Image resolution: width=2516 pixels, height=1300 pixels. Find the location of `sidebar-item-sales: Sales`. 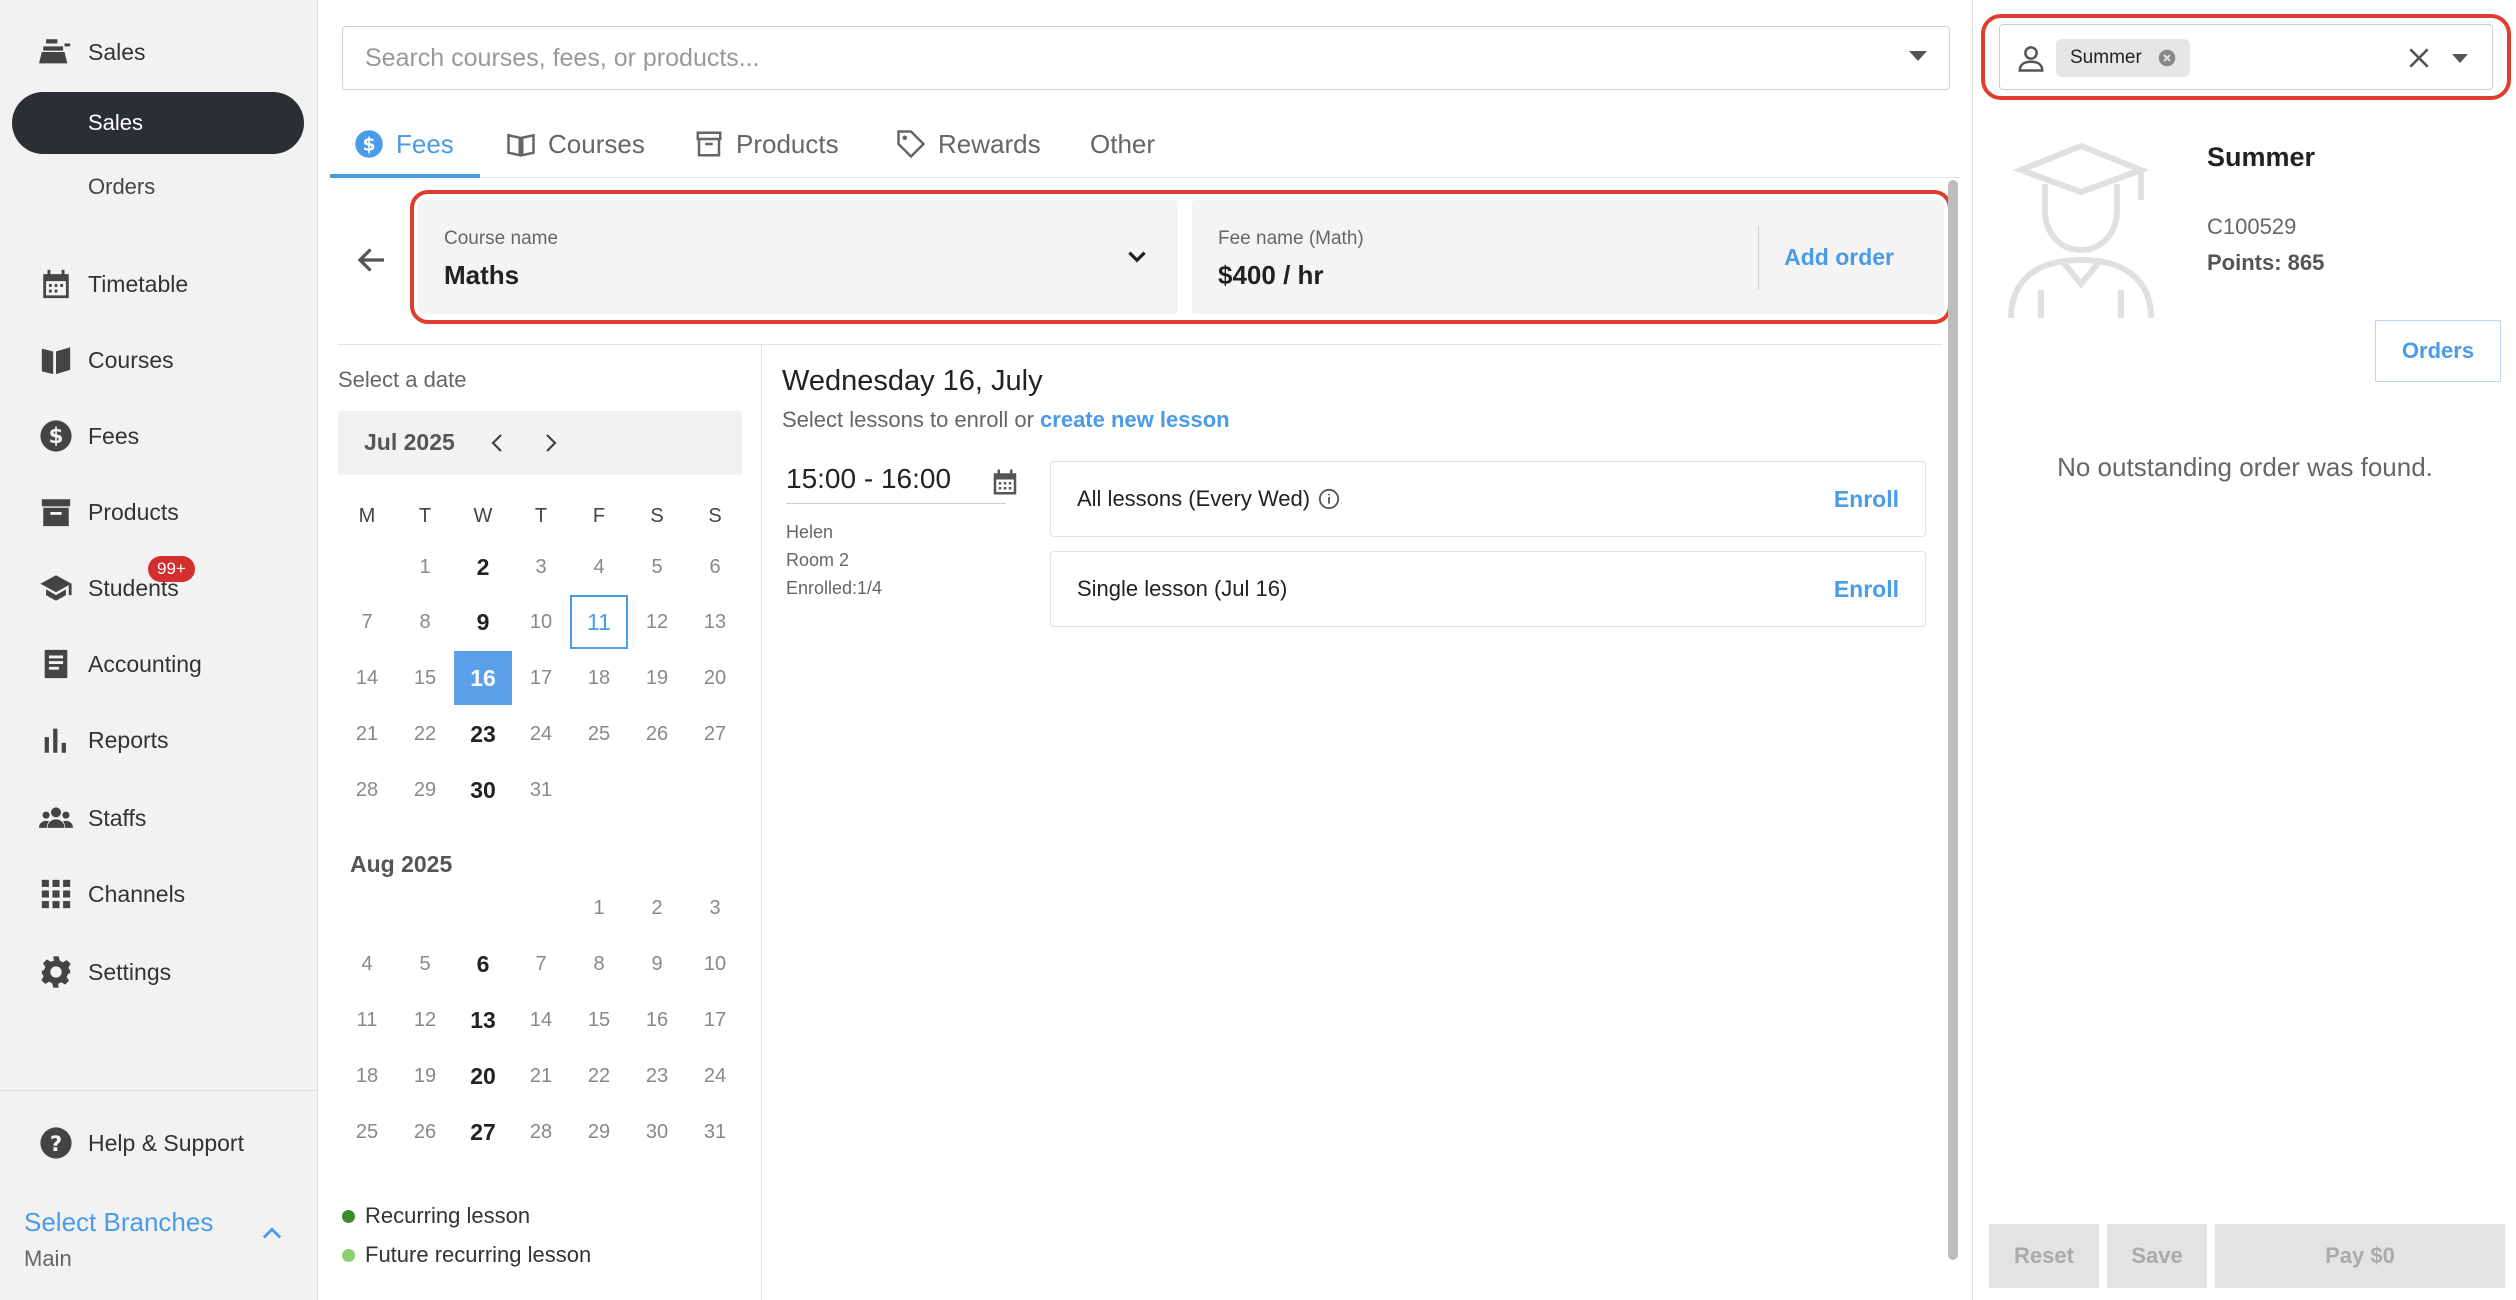

sidebar-item-sales: Sales is located at coordinates (159, 52).